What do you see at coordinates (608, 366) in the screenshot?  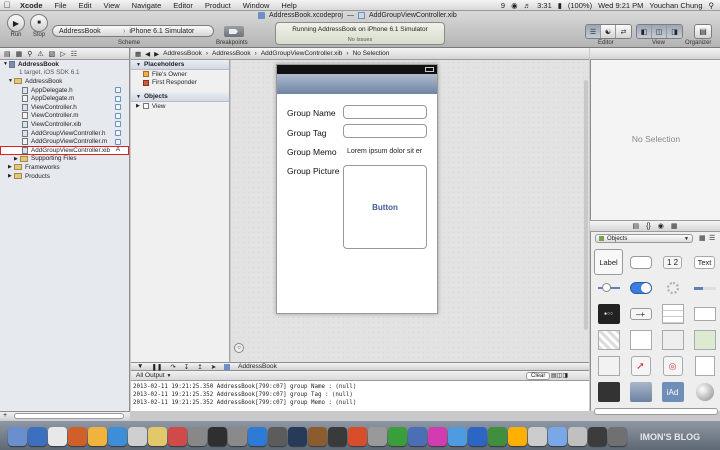 I see `library-item-scroll-view` at bounding box center [608, 366].